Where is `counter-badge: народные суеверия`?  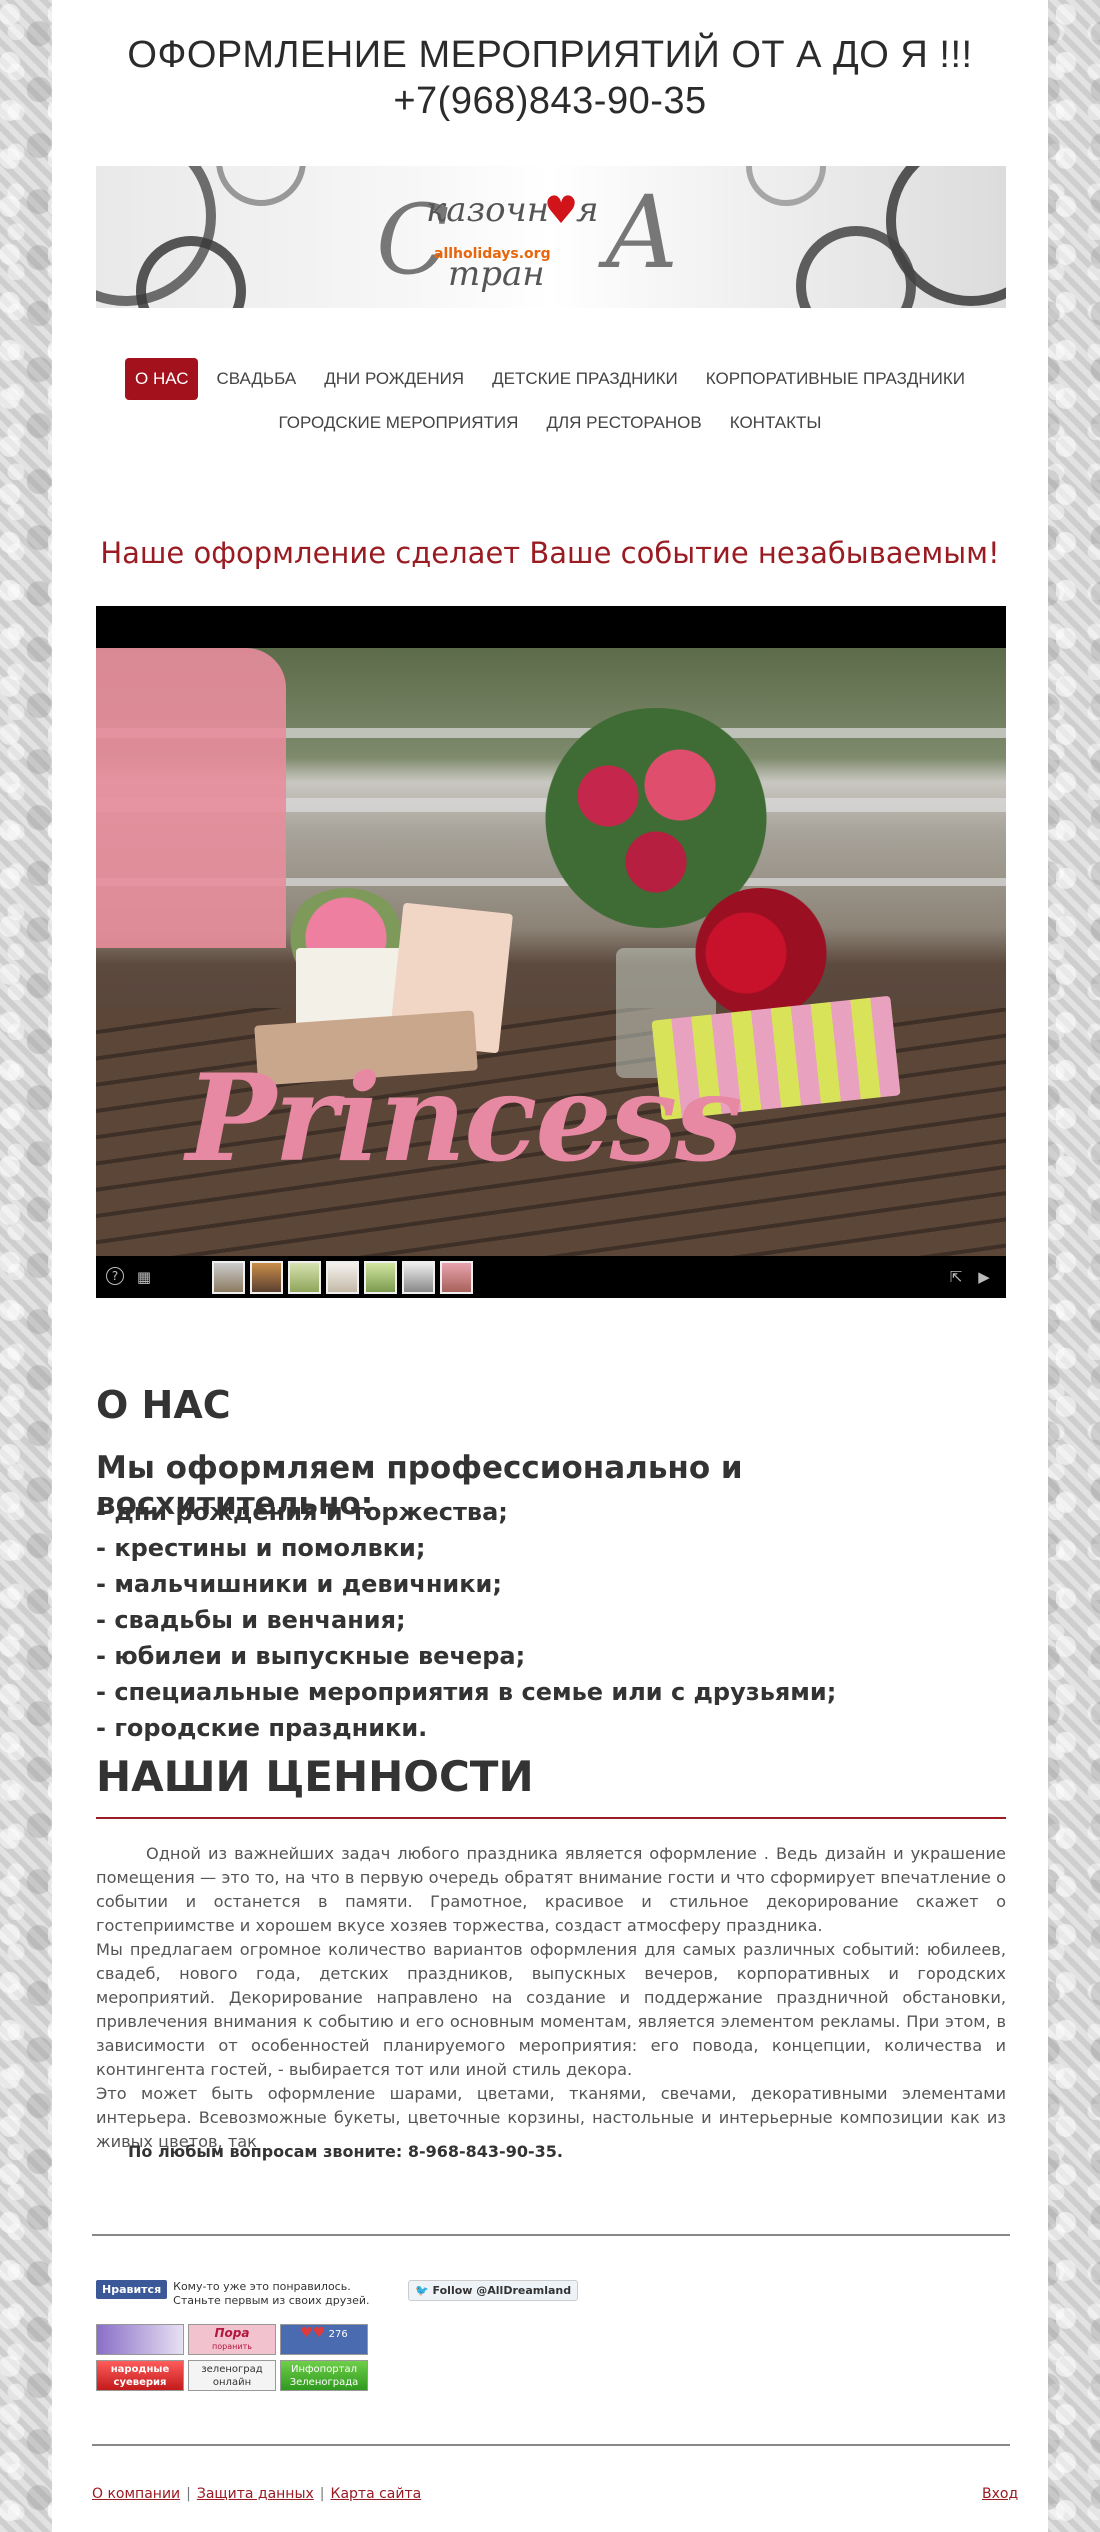 counter-badge: народные суеверия is located at coordinates (140, 2375).